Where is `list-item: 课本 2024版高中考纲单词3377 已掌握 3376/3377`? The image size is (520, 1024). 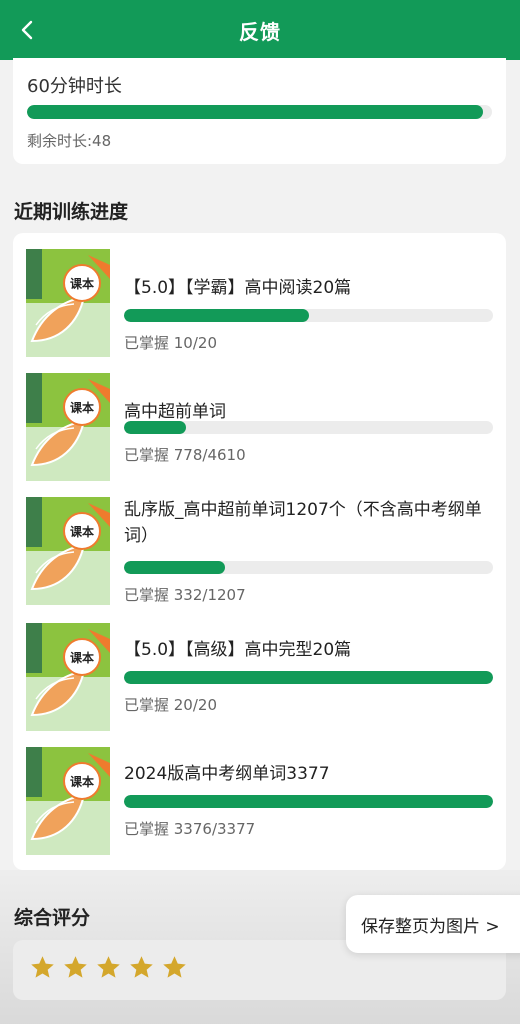
list-item: 课本 2024版高中考纲单词3377 已掌握 3376/3377 is located at coordinates (259, 805).